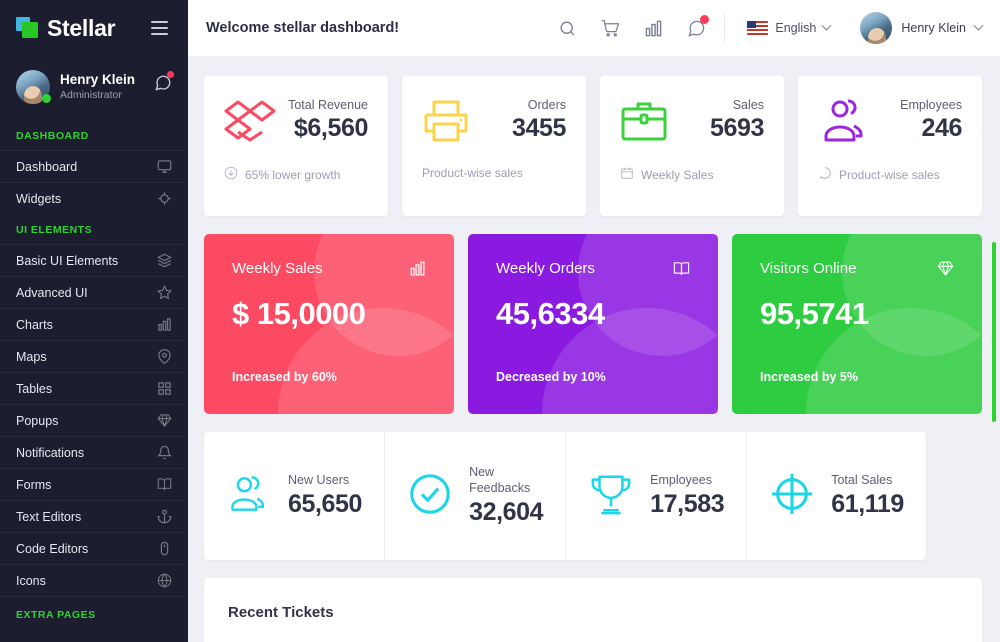 The image size is (1000, 642). What do you see at coordinates (52, 548) in the screenshot?
I see `sidebar-item-label: Code Editors` at bounding box center [52, 548].